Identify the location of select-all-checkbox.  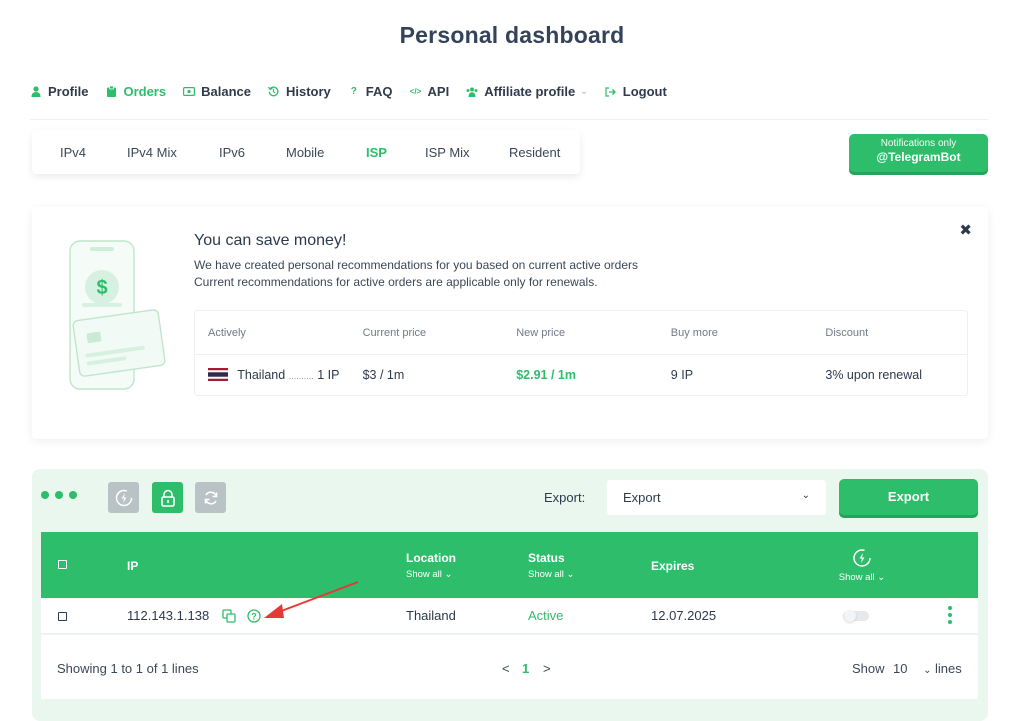
(62, 565).